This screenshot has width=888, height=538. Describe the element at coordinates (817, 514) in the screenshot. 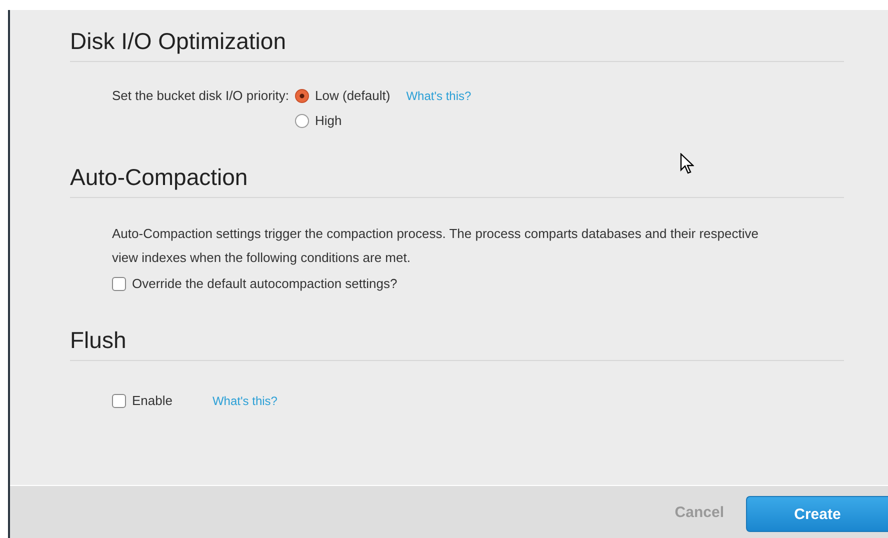

I see `create-button: Create` at that location.